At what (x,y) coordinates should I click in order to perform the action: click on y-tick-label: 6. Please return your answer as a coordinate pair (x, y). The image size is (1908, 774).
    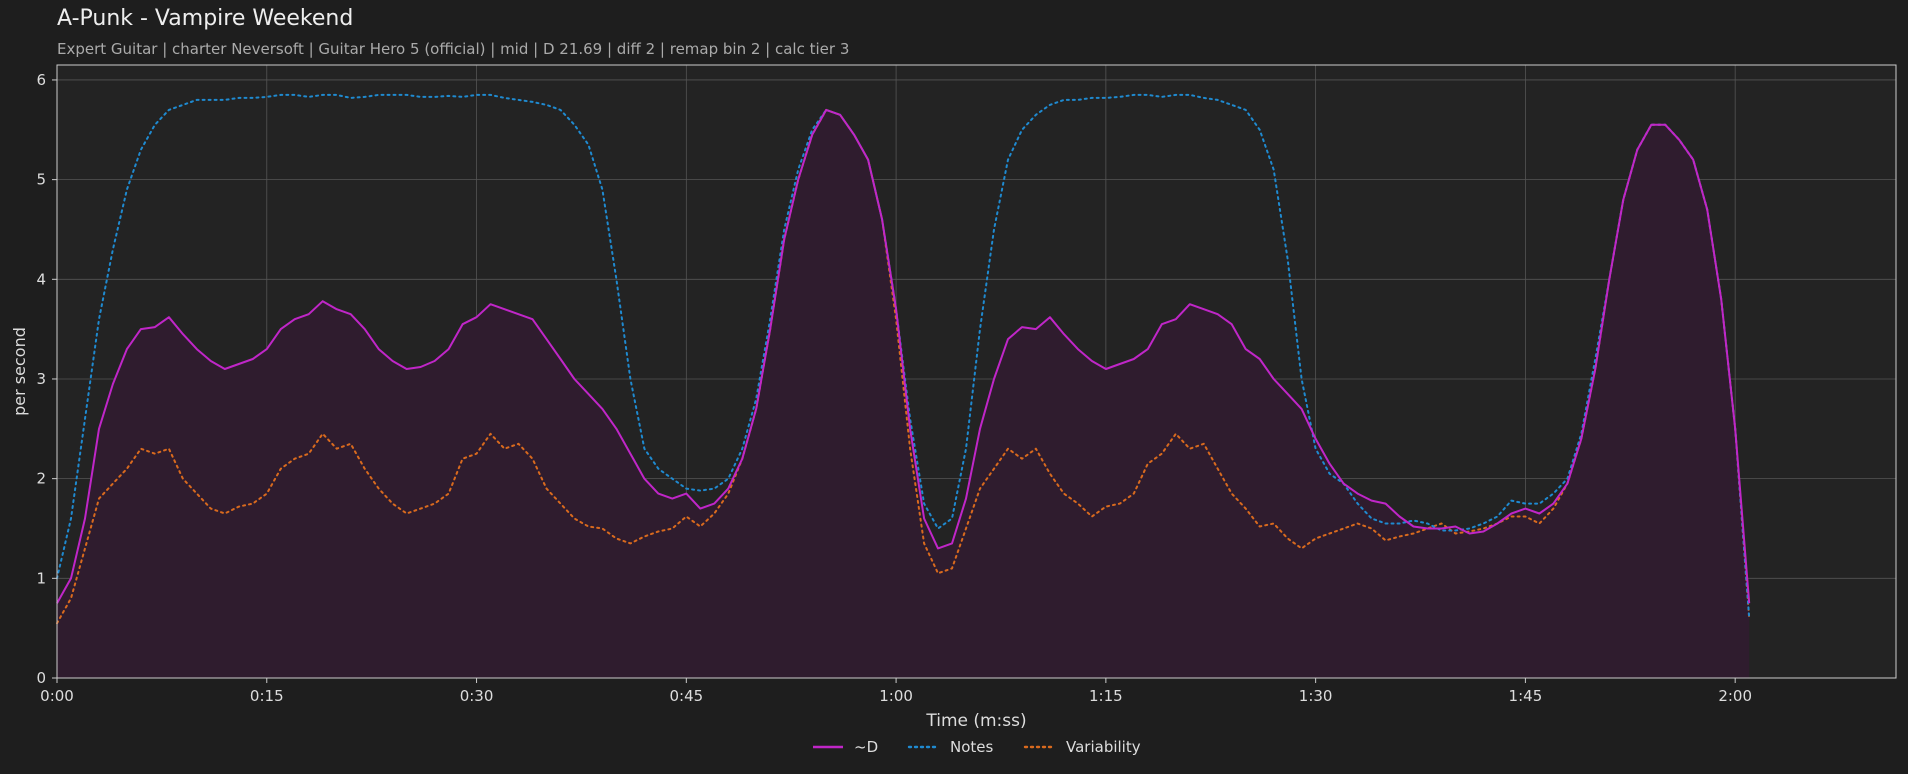
    Looking at the image, I should click on (41, 80).